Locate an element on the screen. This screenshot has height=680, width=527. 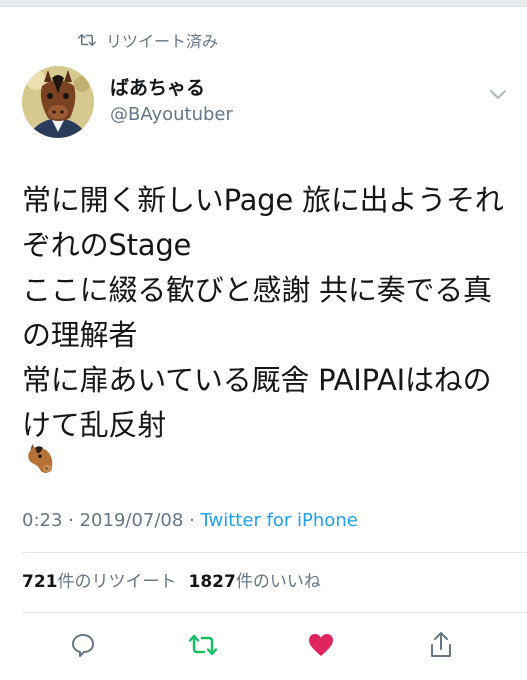
display-name: ばあちゃる is located at coordinates (171, 88).